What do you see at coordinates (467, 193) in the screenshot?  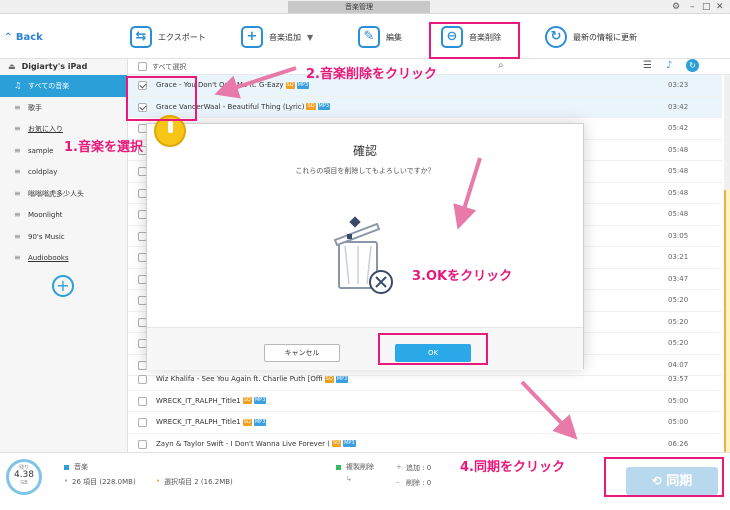 I see `arrow-step3` at bounding box center [467, 193].